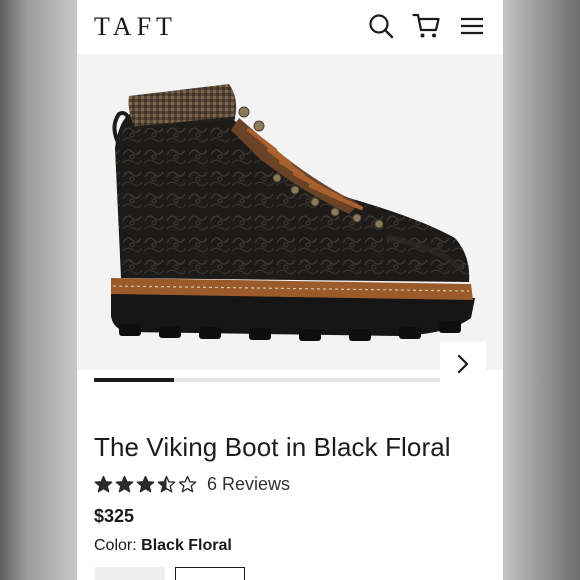 The width and height of the screenshot is (580, 580). I want to click on selected-color-value: Black Floral, so click(186, 545).